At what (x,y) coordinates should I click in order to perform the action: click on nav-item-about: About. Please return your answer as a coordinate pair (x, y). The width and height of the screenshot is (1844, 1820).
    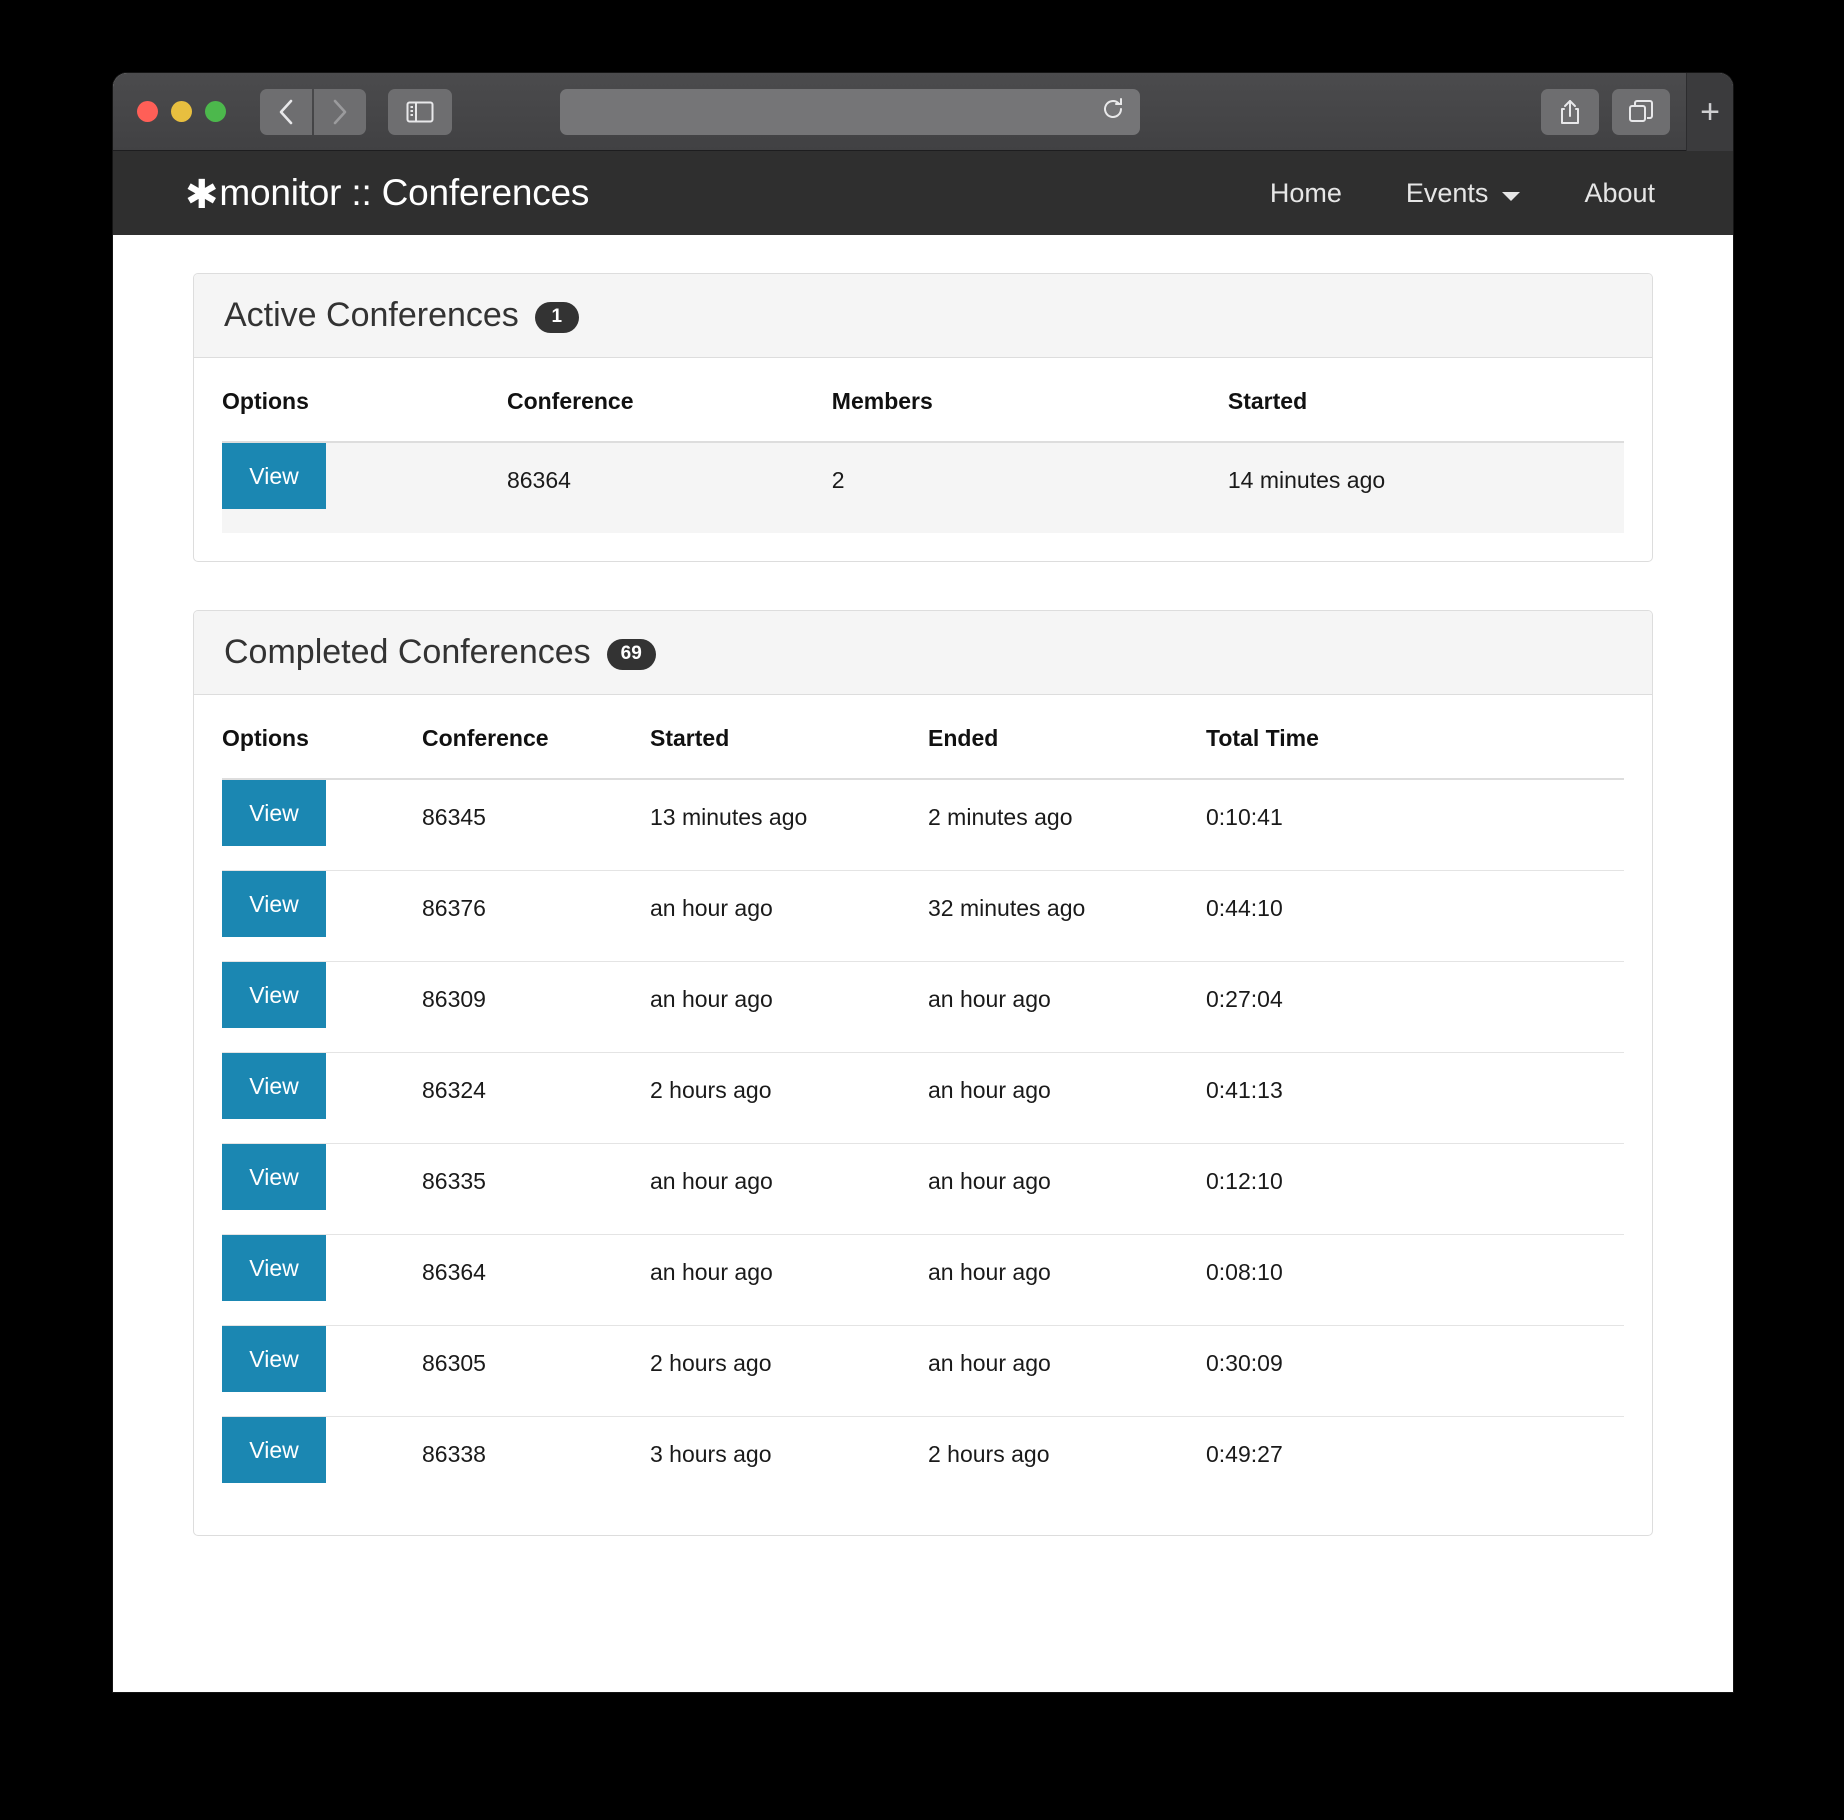
    Looking at the image, I should click on (1619, 193).